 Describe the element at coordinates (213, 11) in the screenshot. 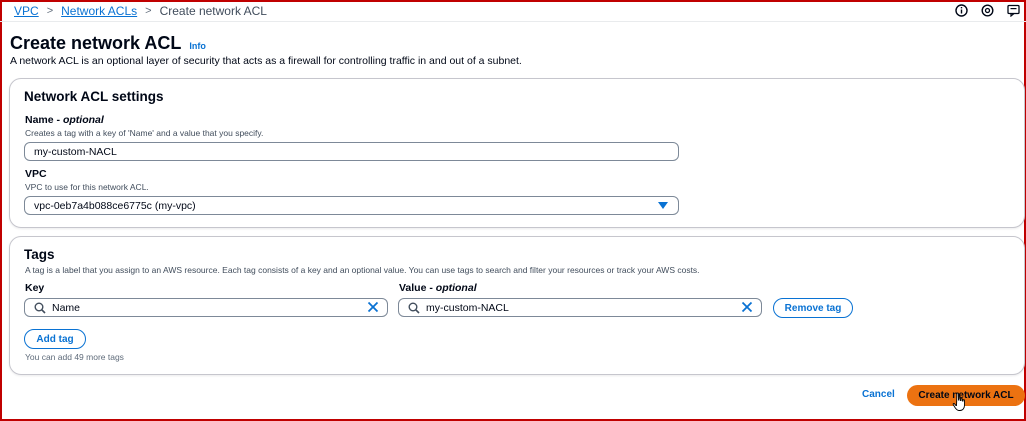

I see `breadcrumb-current: Create network ACL` at that location.